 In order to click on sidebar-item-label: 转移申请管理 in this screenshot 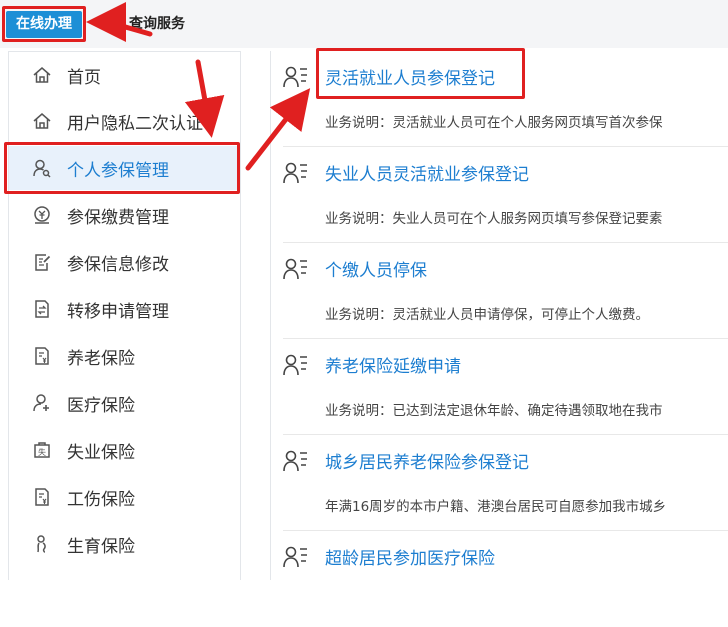, I will do `click(118, 311)`.